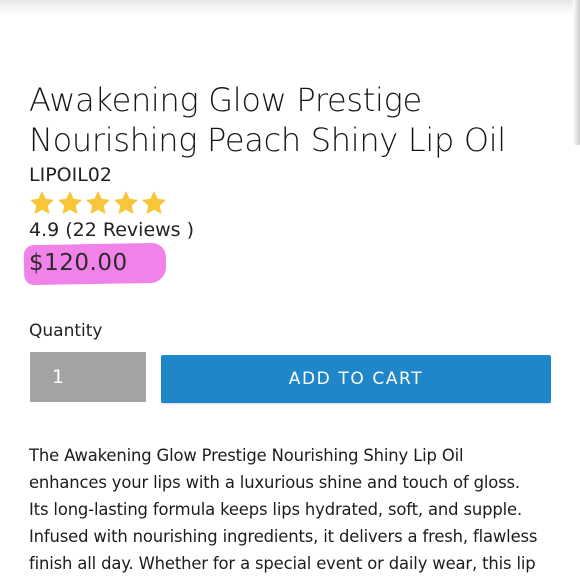 The width and height of the screenshot is (580, 580). What do you see at coordinates (58, 377) in the screenshot?
I see `quantity-value: 1` at bounding box center [58, 377].